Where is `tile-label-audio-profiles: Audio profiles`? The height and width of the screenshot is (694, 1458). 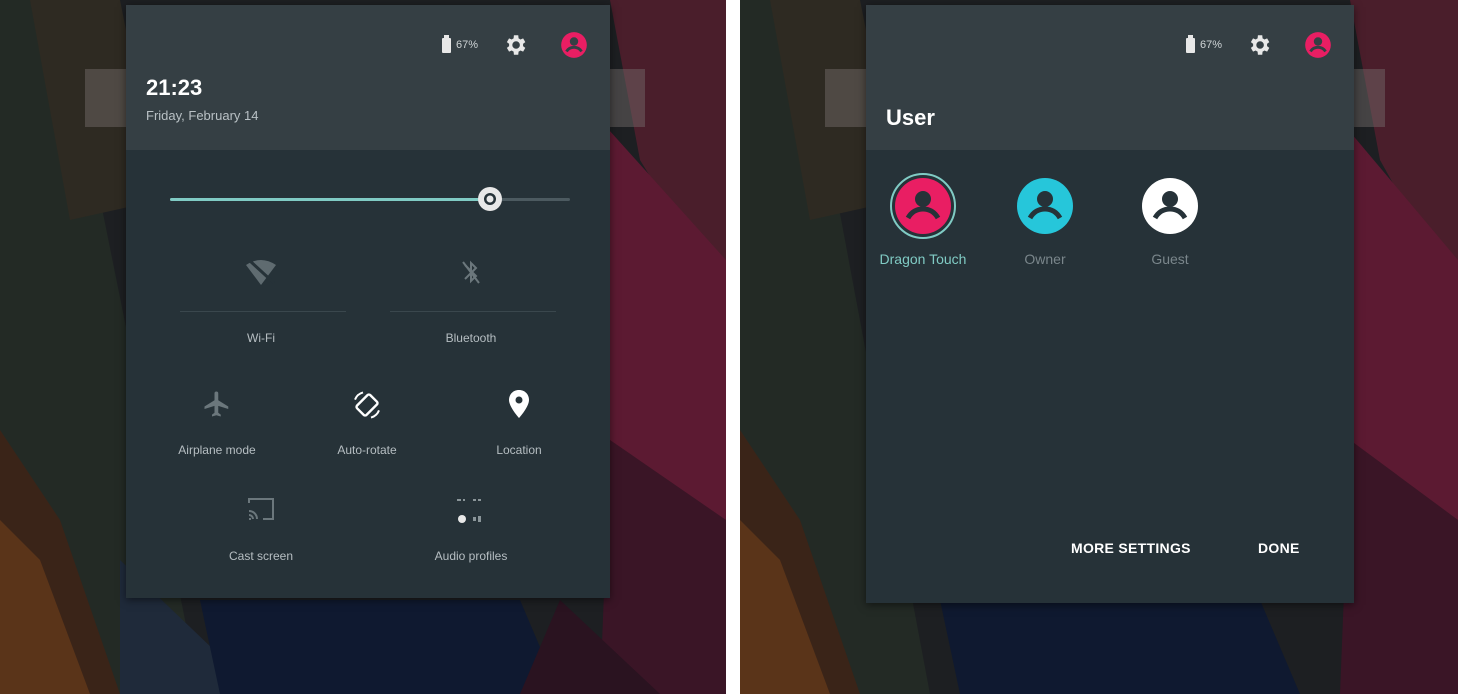
tile-label-audio-profiles: Audio profiles is located at coordinates (471, 556).